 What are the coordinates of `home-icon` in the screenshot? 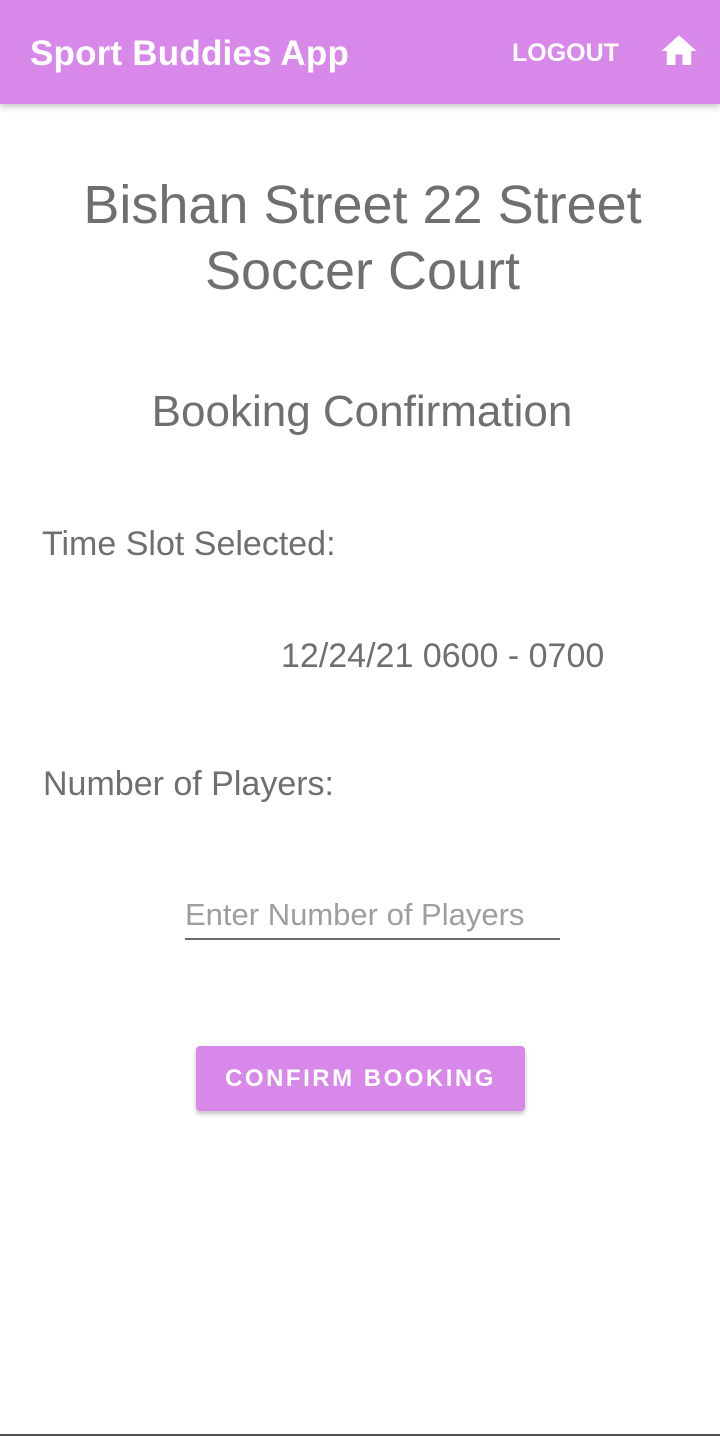 It's located at (679, 51).